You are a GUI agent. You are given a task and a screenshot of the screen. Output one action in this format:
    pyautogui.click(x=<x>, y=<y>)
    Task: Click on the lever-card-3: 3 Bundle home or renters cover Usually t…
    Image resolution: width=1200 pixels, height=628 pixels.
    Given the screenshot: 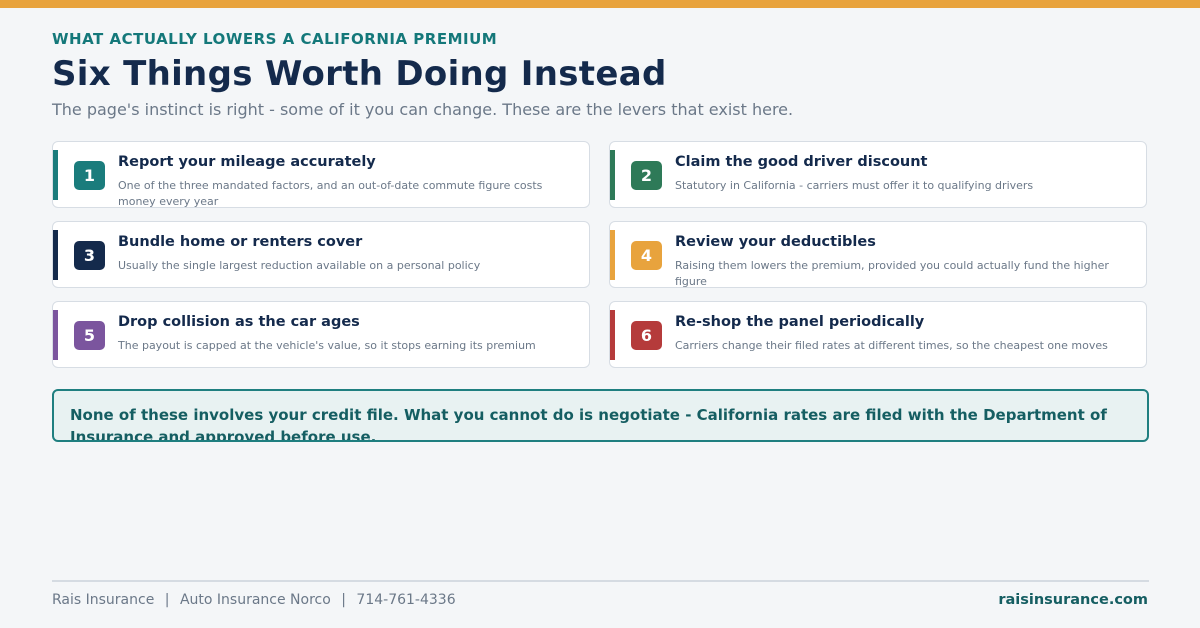 What is the action you would take?
    pyautogui.click(x=321, y=254)
    